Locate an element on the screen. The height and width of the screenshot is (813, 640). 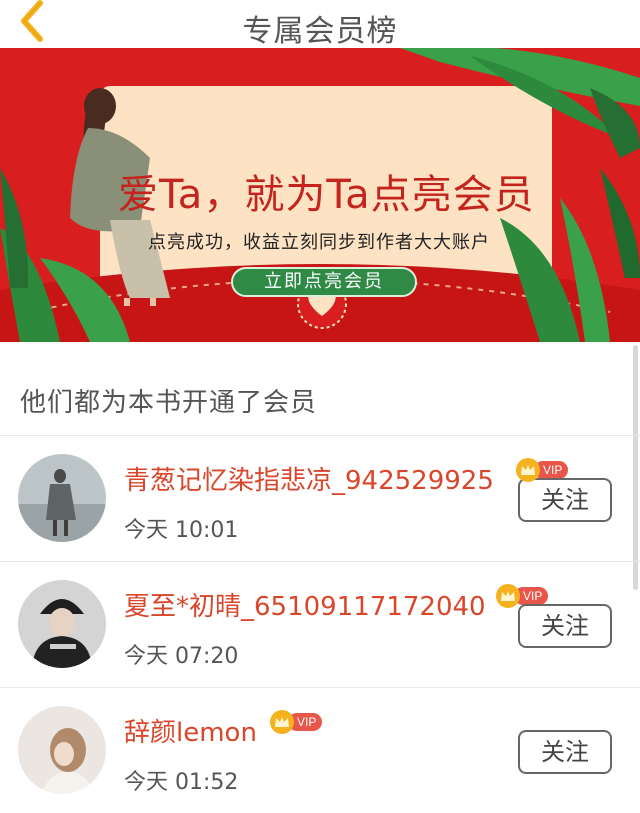
banner-headline: 爱Ta，就为Ta点亮会员 is located at coordinates (326, 195).